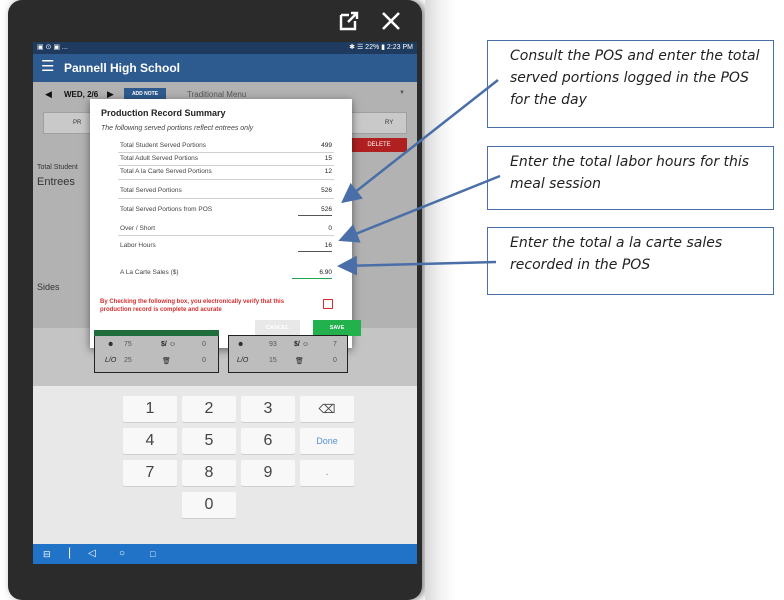 The width and height of the screenshot is (784, 600). Describe the element at coordinates (419, 208) in the screenshot. I see `arrow-to-labor-field` at that location.